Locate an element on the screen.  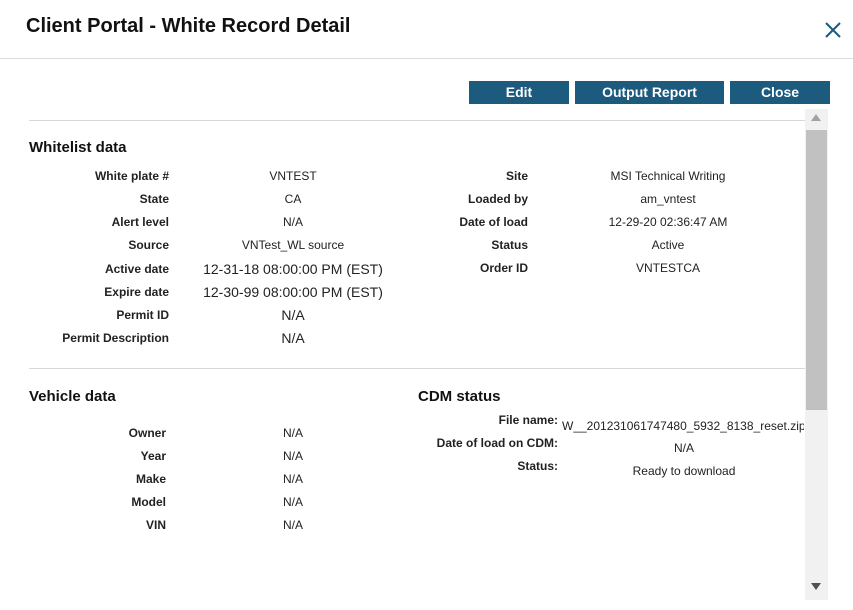
cdm-status-label: Status: is located at coordinates (537, 466).